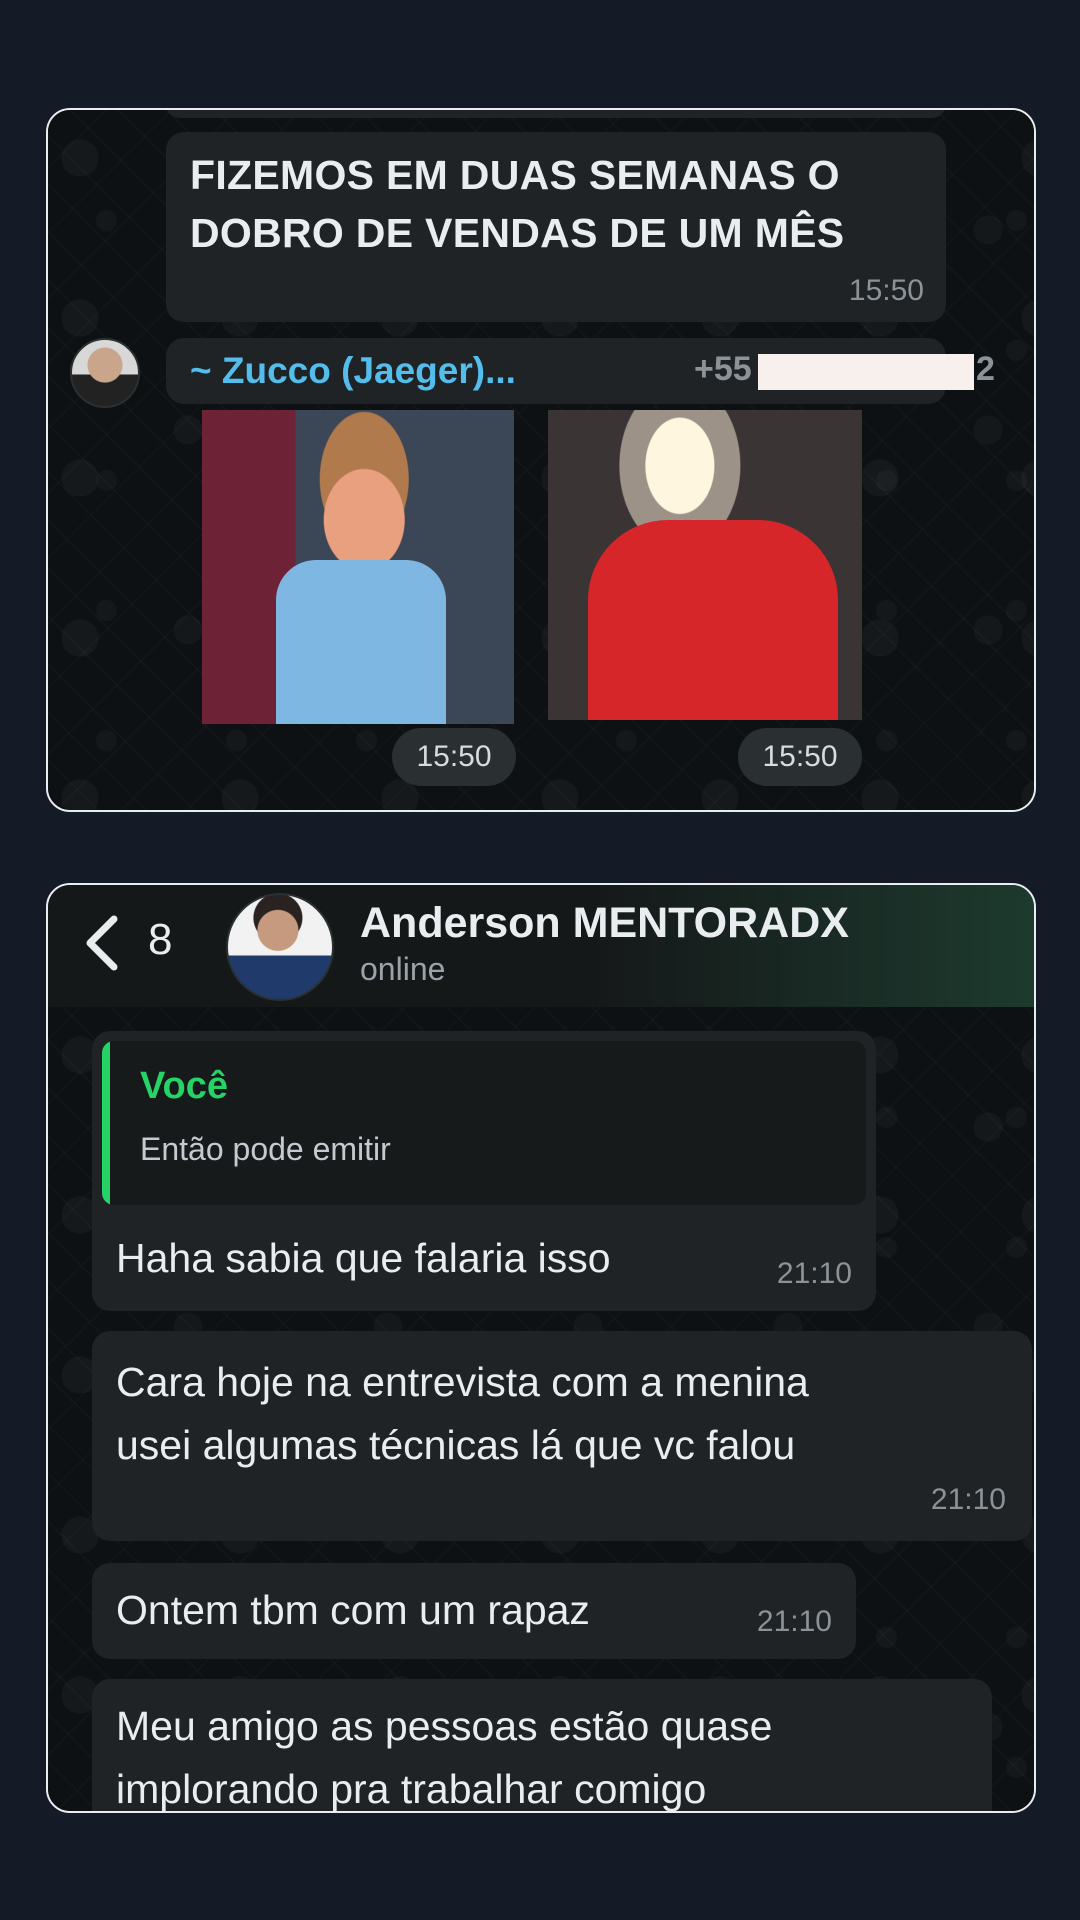 This screenshot has width=1080, height=1920. What do you see at coordinates (866, 372) in the screenshot?
I see `phone-redaction` at bounding box center [866, 372].